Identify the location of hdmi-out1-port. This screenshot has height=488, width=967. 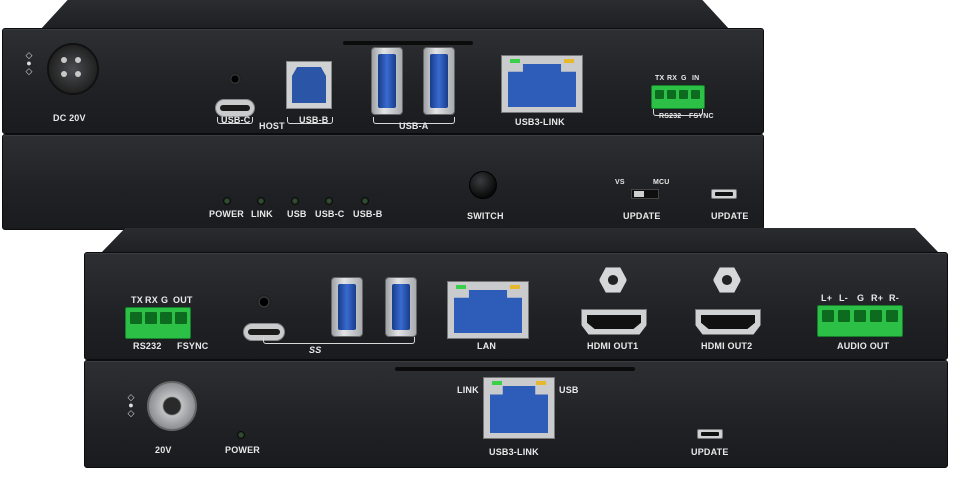
(614, 322).